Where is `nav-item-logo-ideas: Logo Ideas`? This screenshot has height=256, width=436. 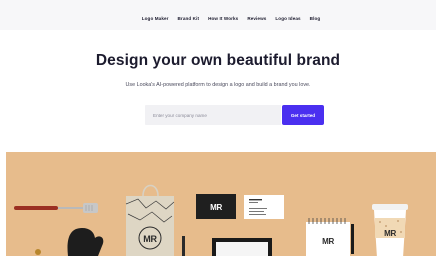
nav-item-logo-ideas: Logo Ideas is located at coordinates (287, 18).